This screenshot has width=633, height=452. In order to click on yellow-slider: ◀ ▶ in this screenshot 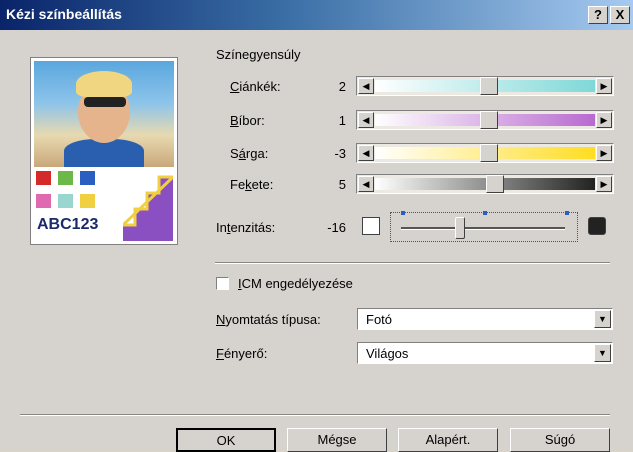, I will do `click(485, 153)`.